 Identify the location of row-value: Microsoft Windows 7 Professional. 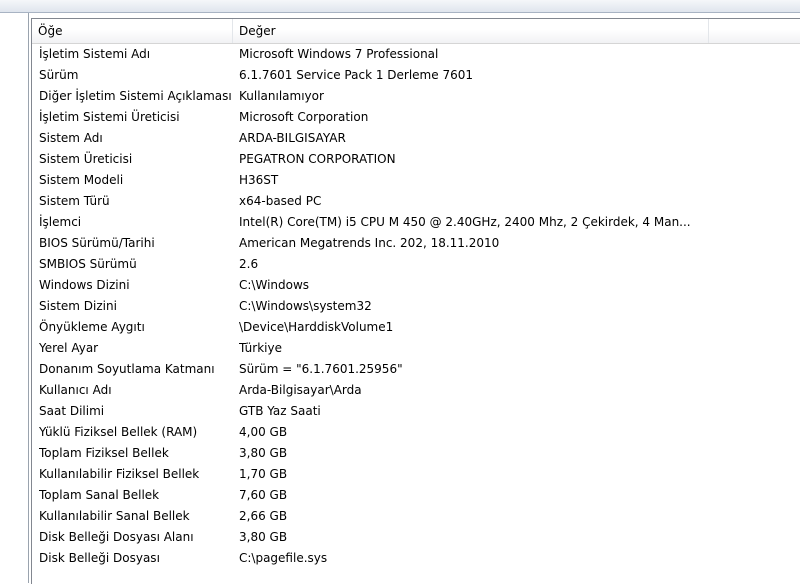
(339, 54).